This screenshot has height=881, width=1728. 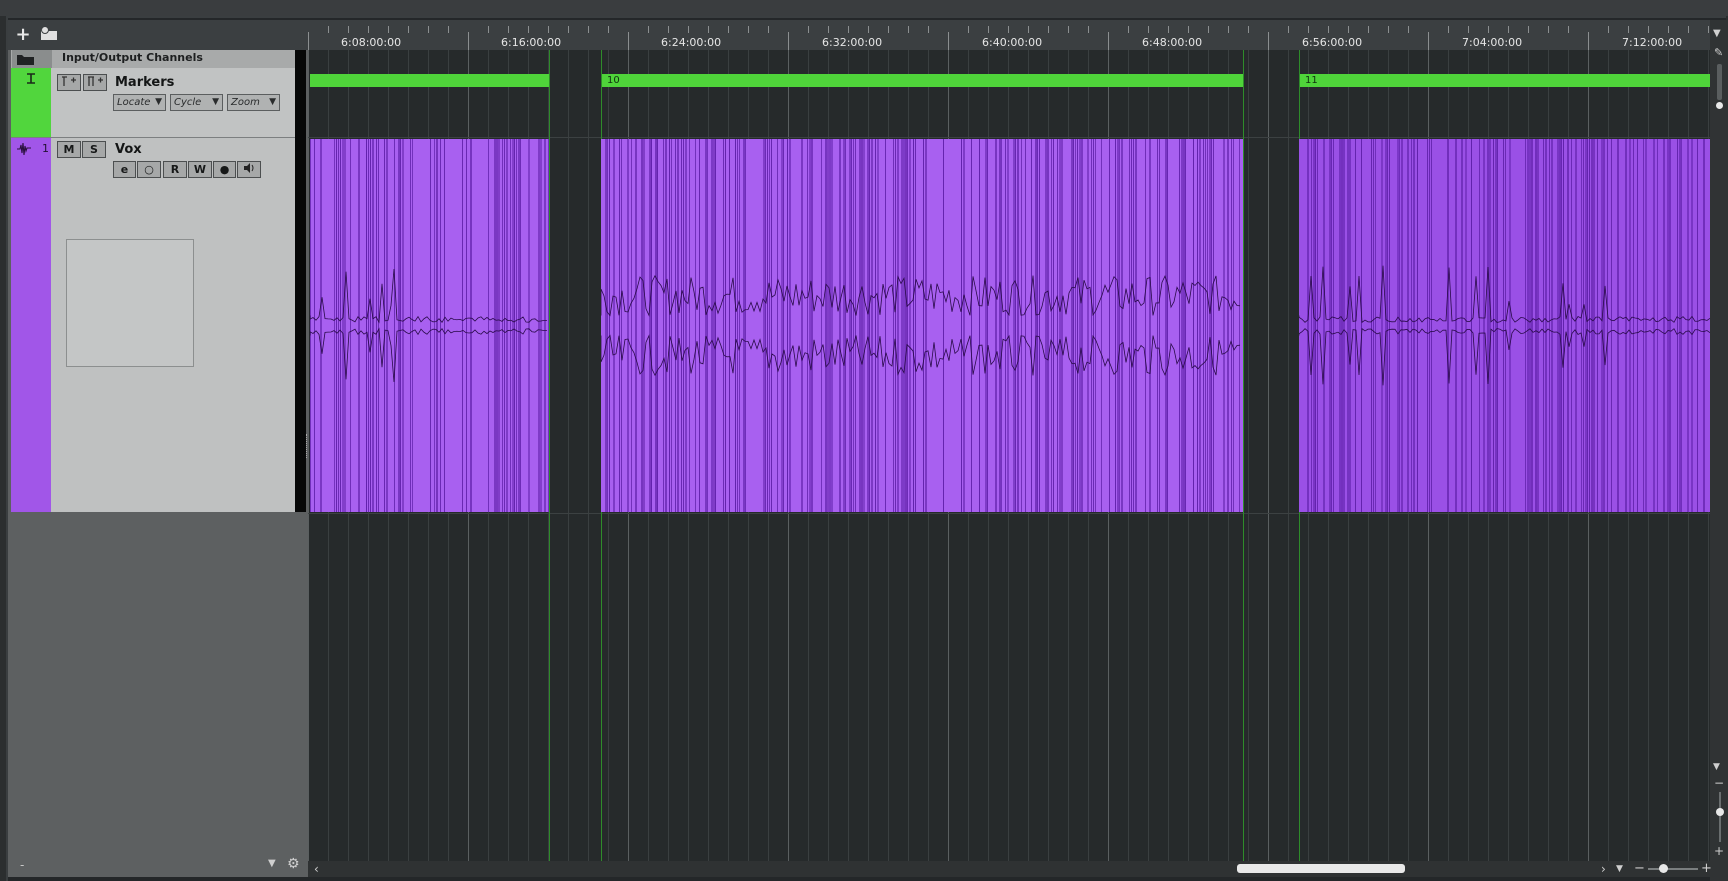 I want to click on ruler-label: 7:12:00:00, so click(x=1652, y=42).